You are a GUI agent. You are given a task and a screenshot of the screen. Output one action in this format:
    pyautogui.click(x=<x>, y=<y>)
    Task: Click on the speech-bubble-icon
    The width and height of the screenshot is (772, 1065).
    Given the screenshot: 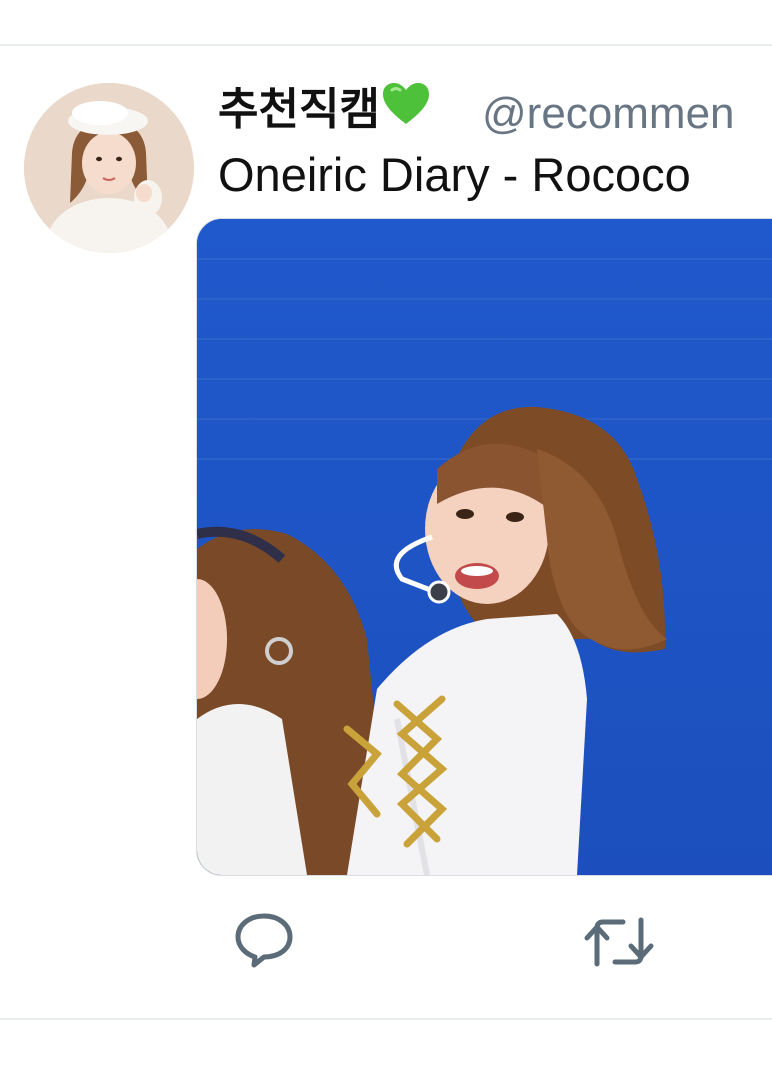 What is the action you would take?
    pyautogui.click(x=264, y=940)
    